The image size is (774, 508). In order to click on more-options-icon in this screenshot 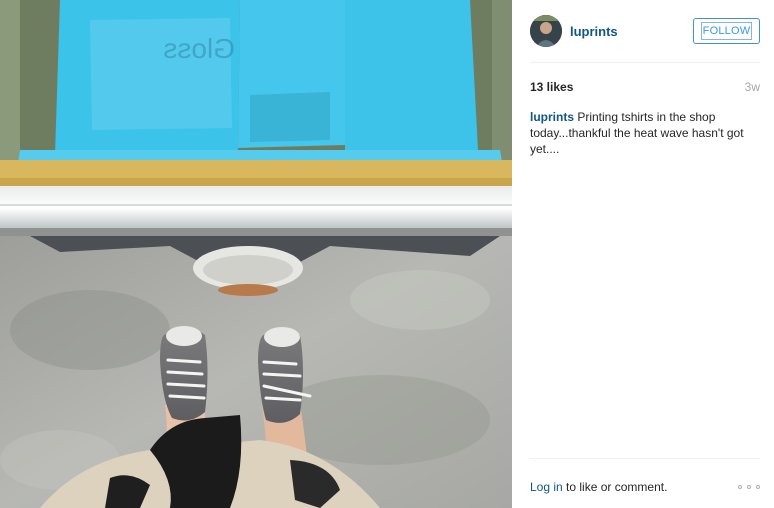, I will do `click(749, 487)`.